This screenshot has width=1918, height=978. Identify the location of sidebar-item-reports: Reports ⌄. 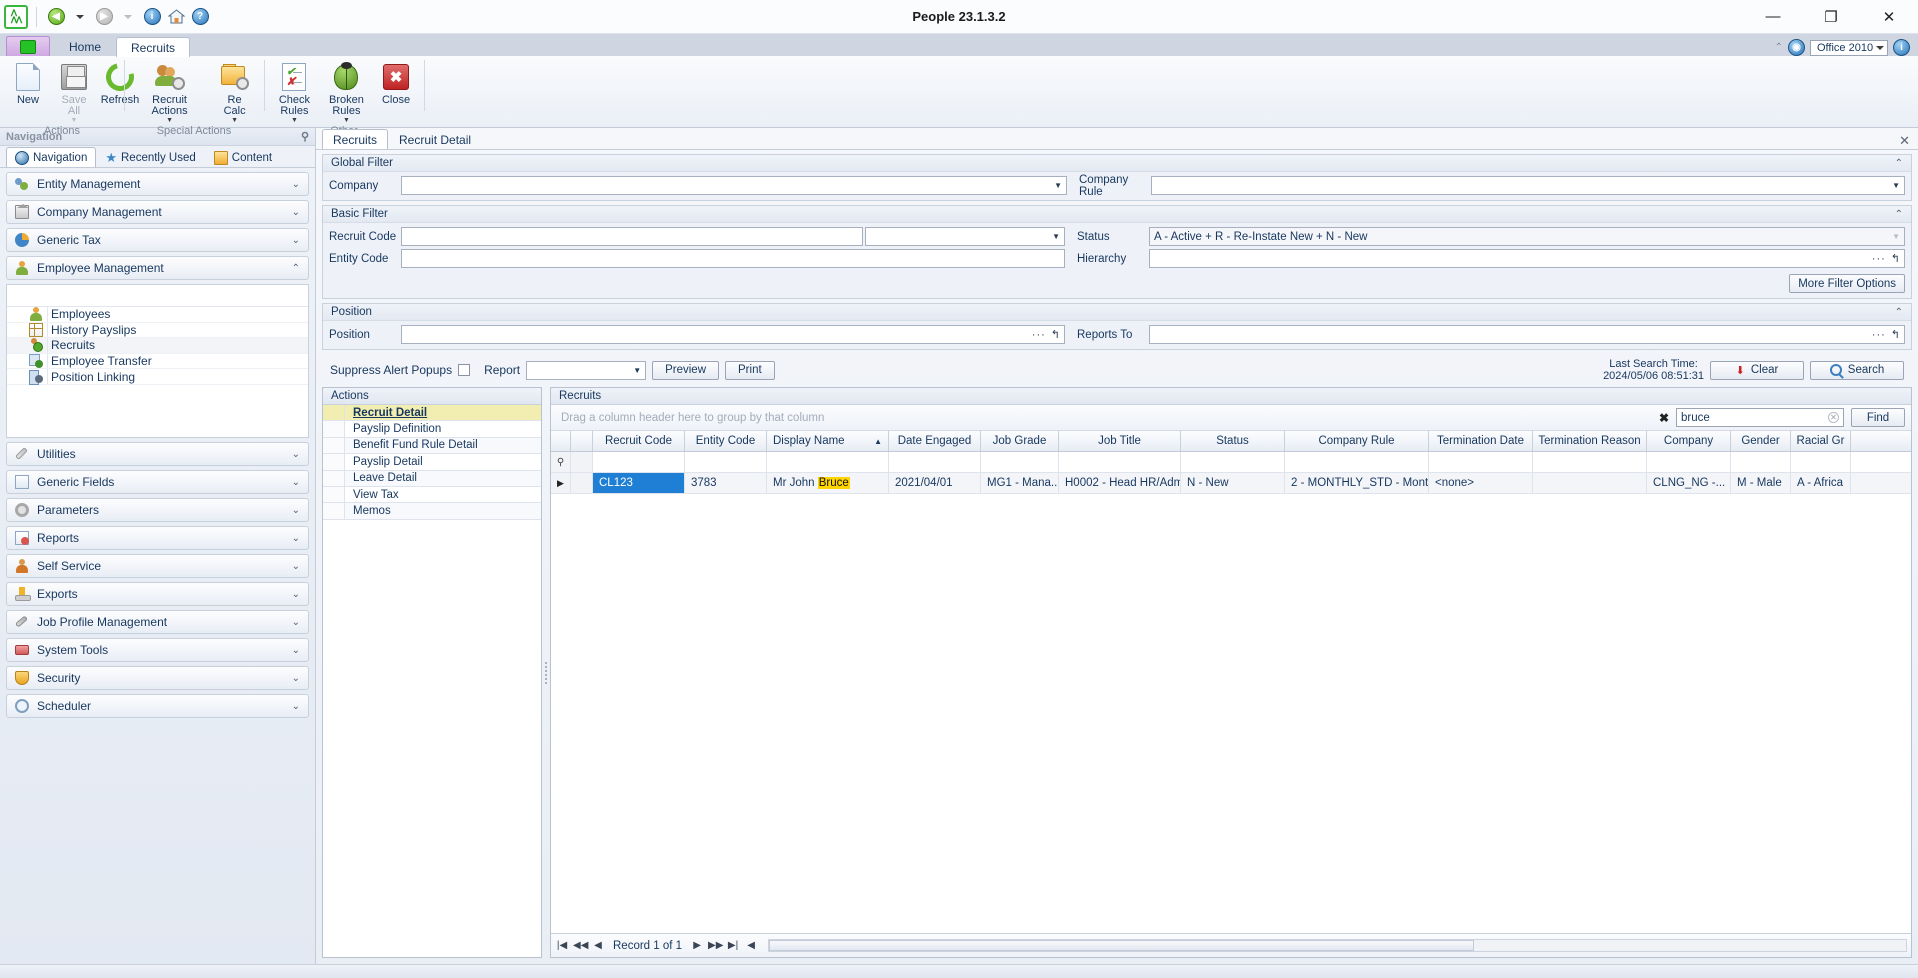
(157, 538).